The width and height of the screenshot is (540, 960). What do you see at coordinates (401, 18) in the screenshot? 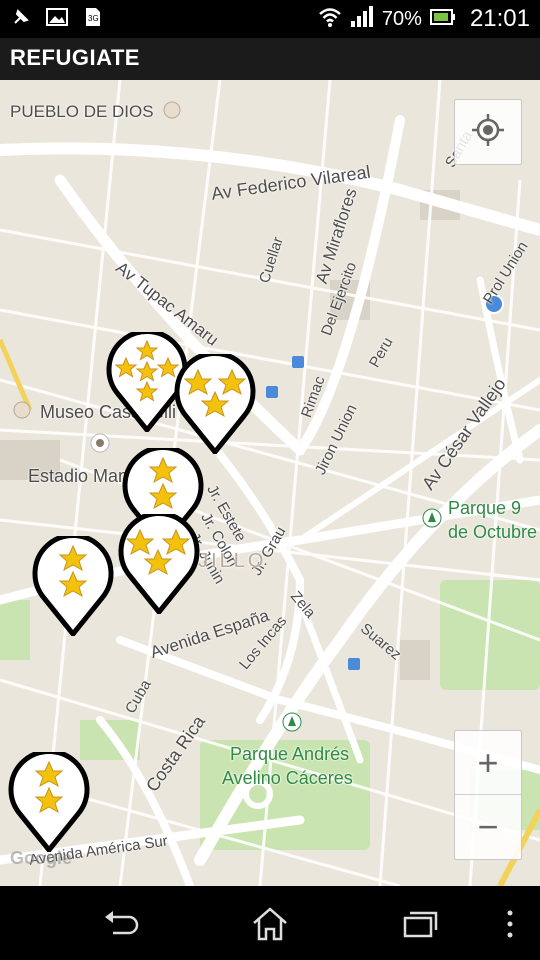
I see `battery-percent: 70%` at bounding box center [401, 18].